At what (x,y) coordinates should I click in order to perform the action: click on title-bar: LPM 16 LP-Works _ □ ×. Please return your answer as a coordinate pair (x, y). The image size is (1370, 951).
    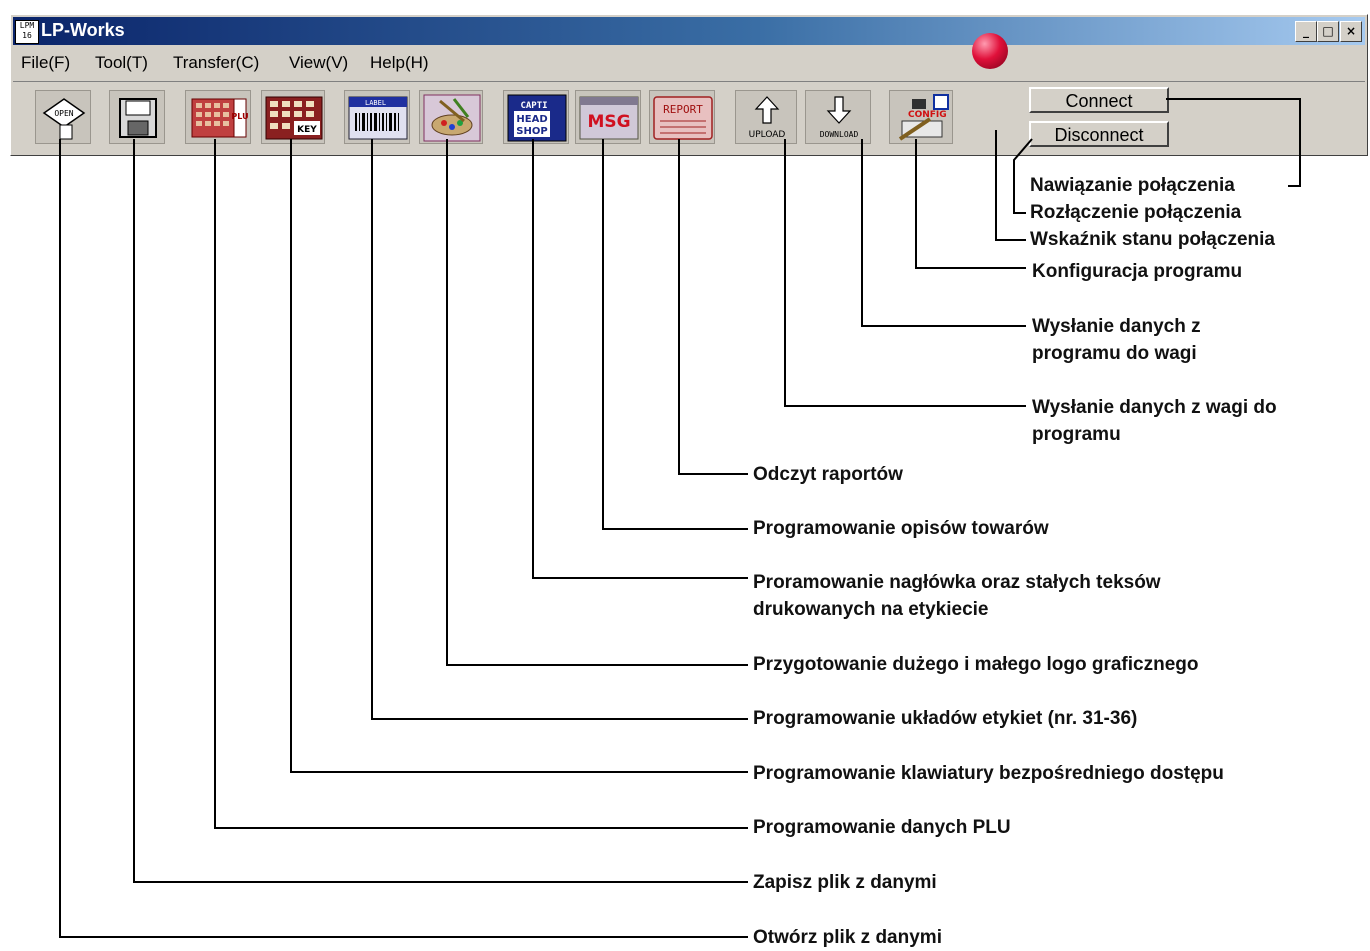
    Looking at the image, I should click on (689, 31).